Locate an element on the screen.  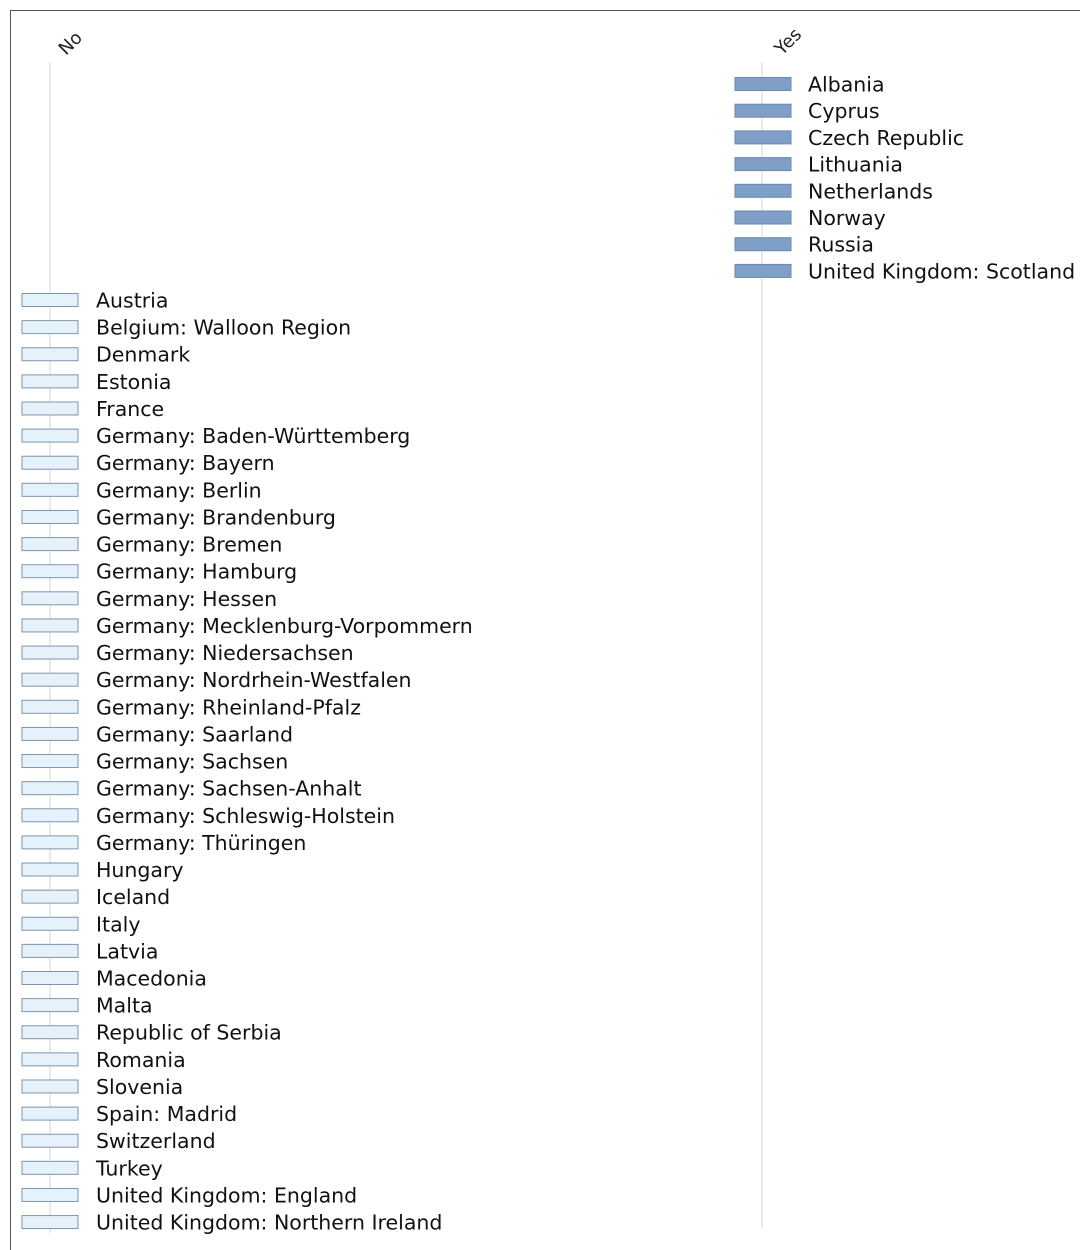
category-label-no: Germany: Baden-Württemberg is located at coordinates (253, 436).